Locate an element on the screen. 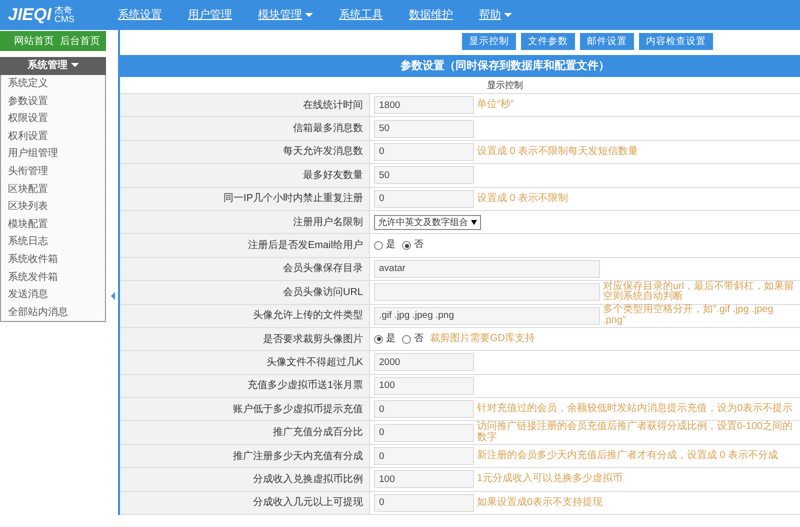  field-label: 充值多少虚拟币送1张月票 is located at coordinates (245, 386).